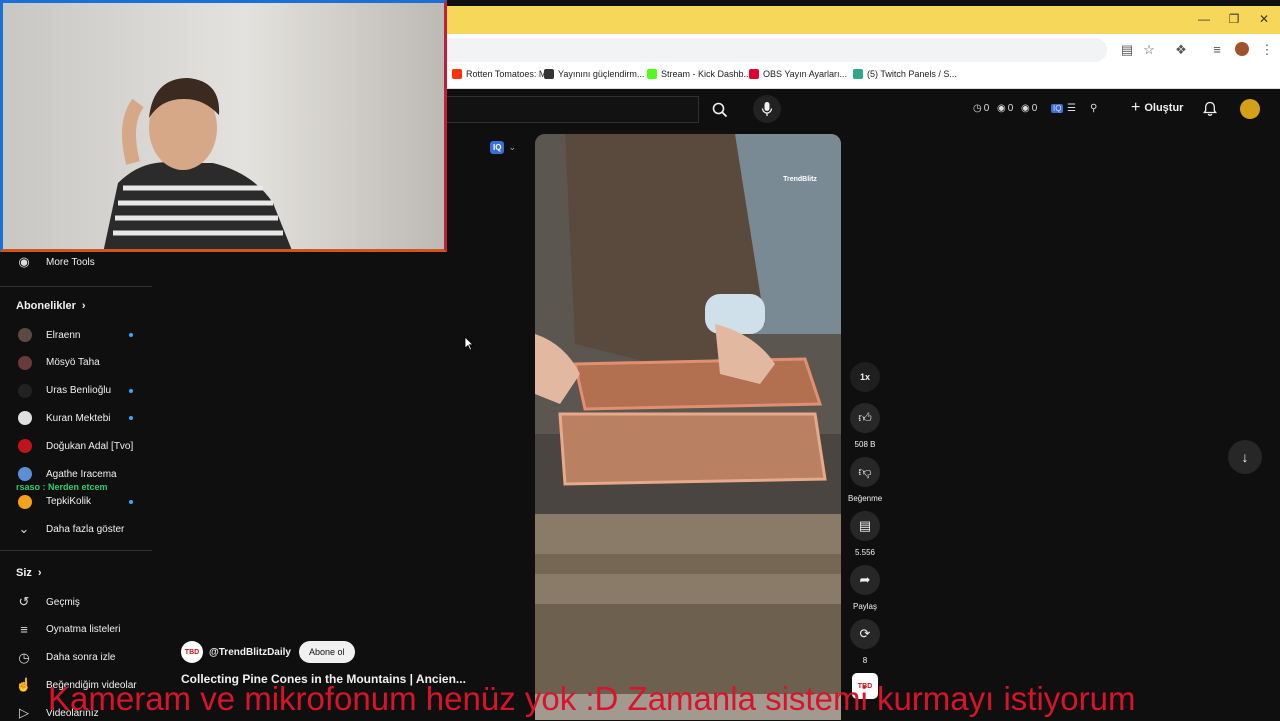 This screenshot has height=721, width=1280. I want to click on close-icon: ✕, so click(1264, 19).